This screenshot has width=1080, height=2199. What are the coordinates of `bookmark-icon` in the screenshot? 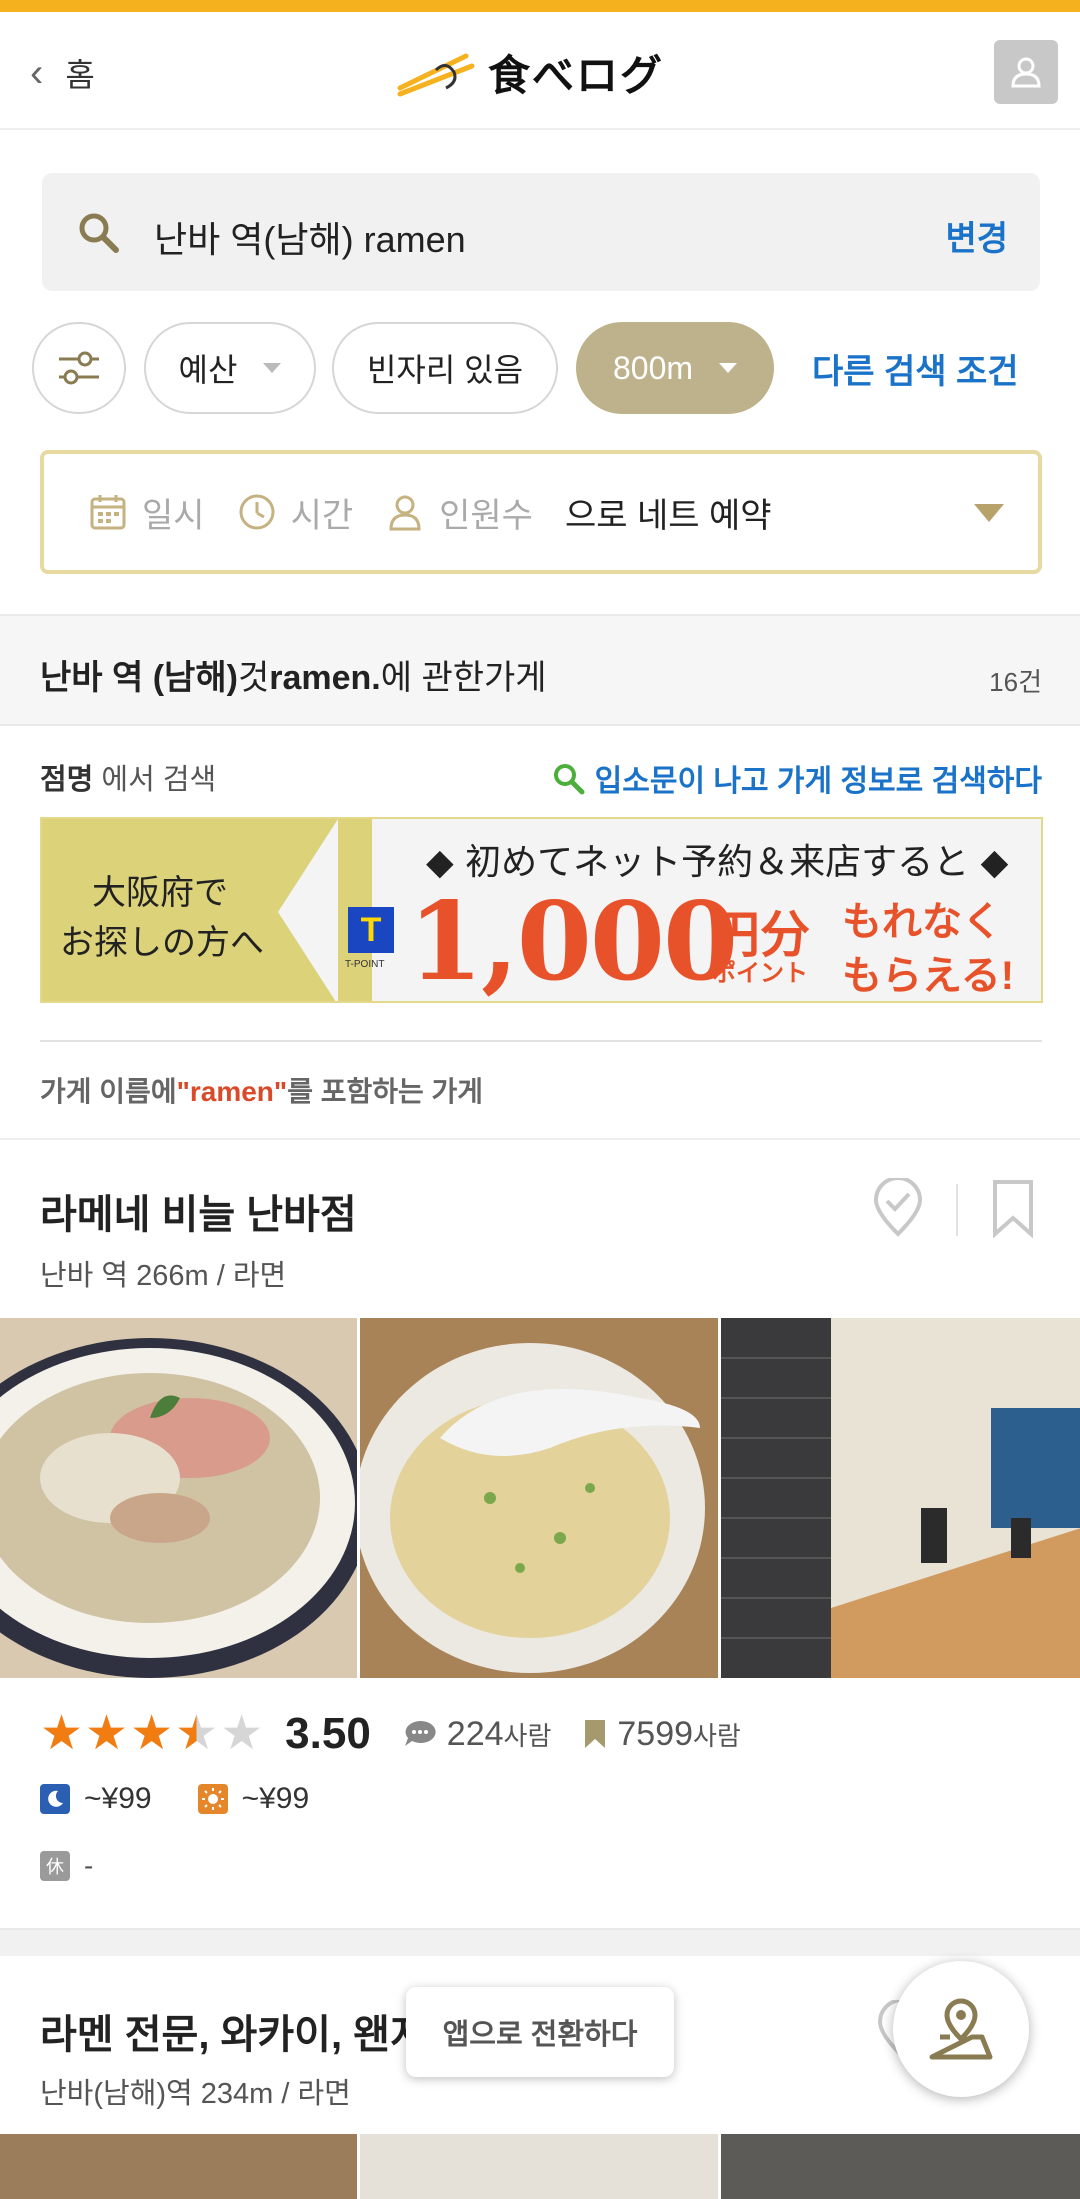 It's located at (1013, 1208).